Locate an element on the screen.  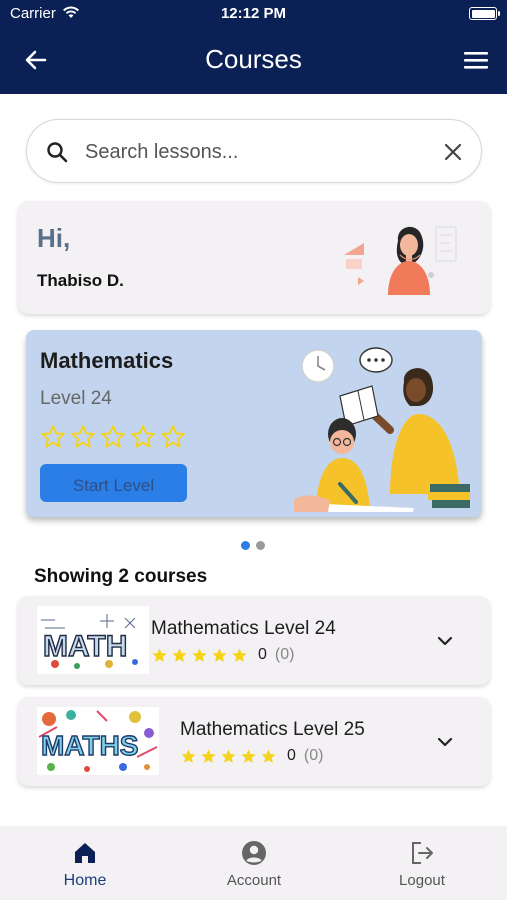
clear-search-icon is located at coordinates (453, 152).